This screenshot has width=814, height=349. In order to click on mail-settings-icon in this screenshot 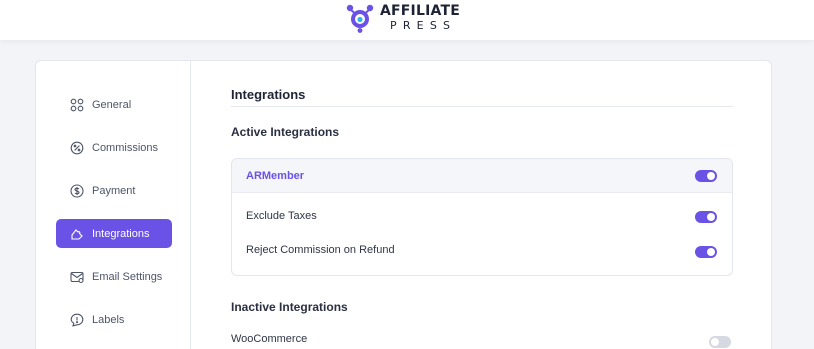, I will do `click(77, 277)`.